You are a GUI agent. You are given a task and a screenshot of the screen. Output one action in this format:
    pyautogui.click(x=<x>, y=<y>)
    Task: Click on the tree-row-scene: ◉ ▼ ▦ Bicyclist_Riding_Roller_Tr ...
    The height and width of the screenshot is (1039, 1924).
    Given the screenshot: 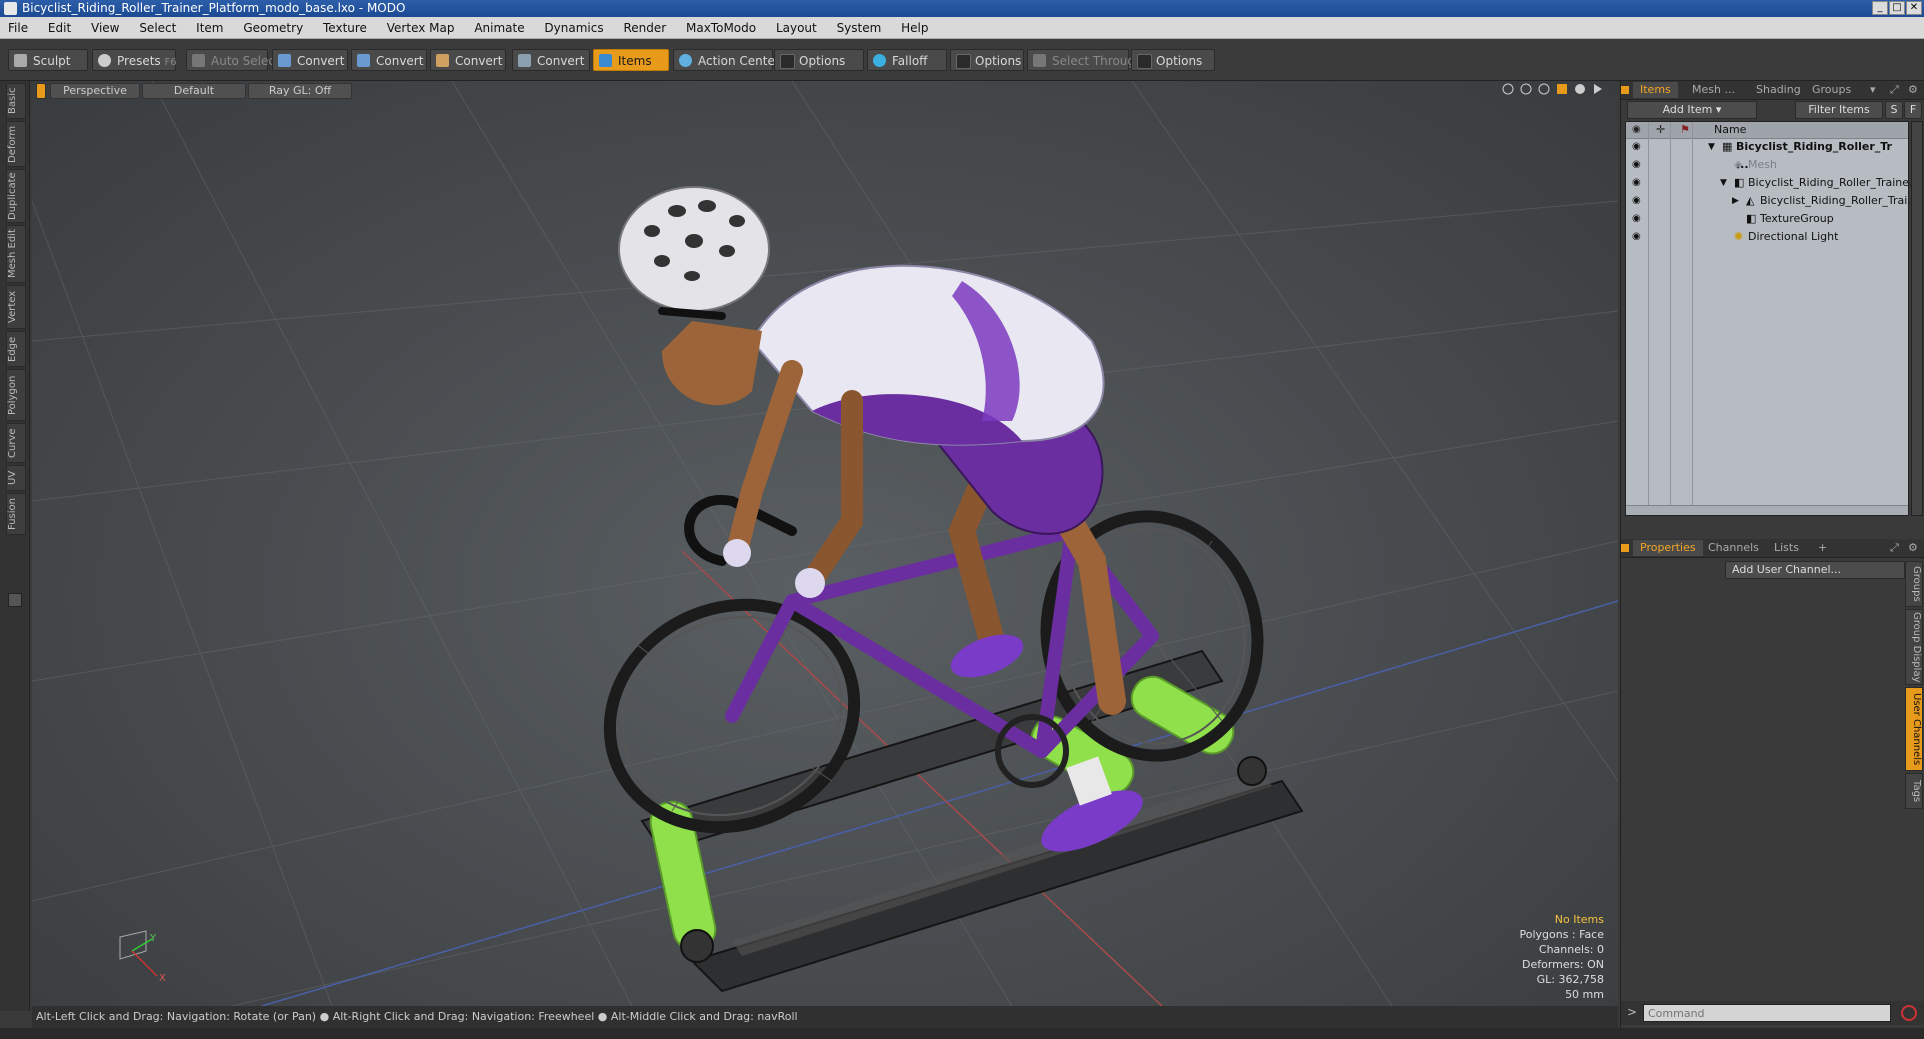 What is the action you would take?
    pyautogui.click(x=1767, y=154)
    